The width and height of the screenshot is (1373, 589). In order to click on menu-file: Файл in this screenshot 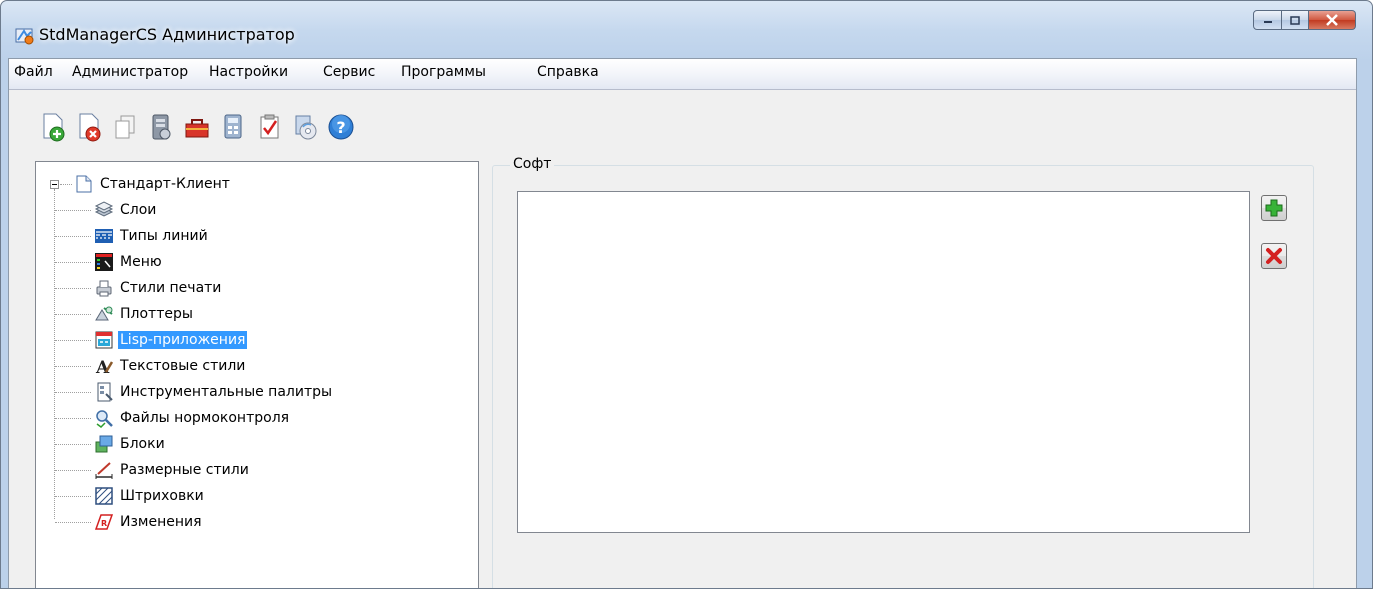, I will do `click(33, 72)`.